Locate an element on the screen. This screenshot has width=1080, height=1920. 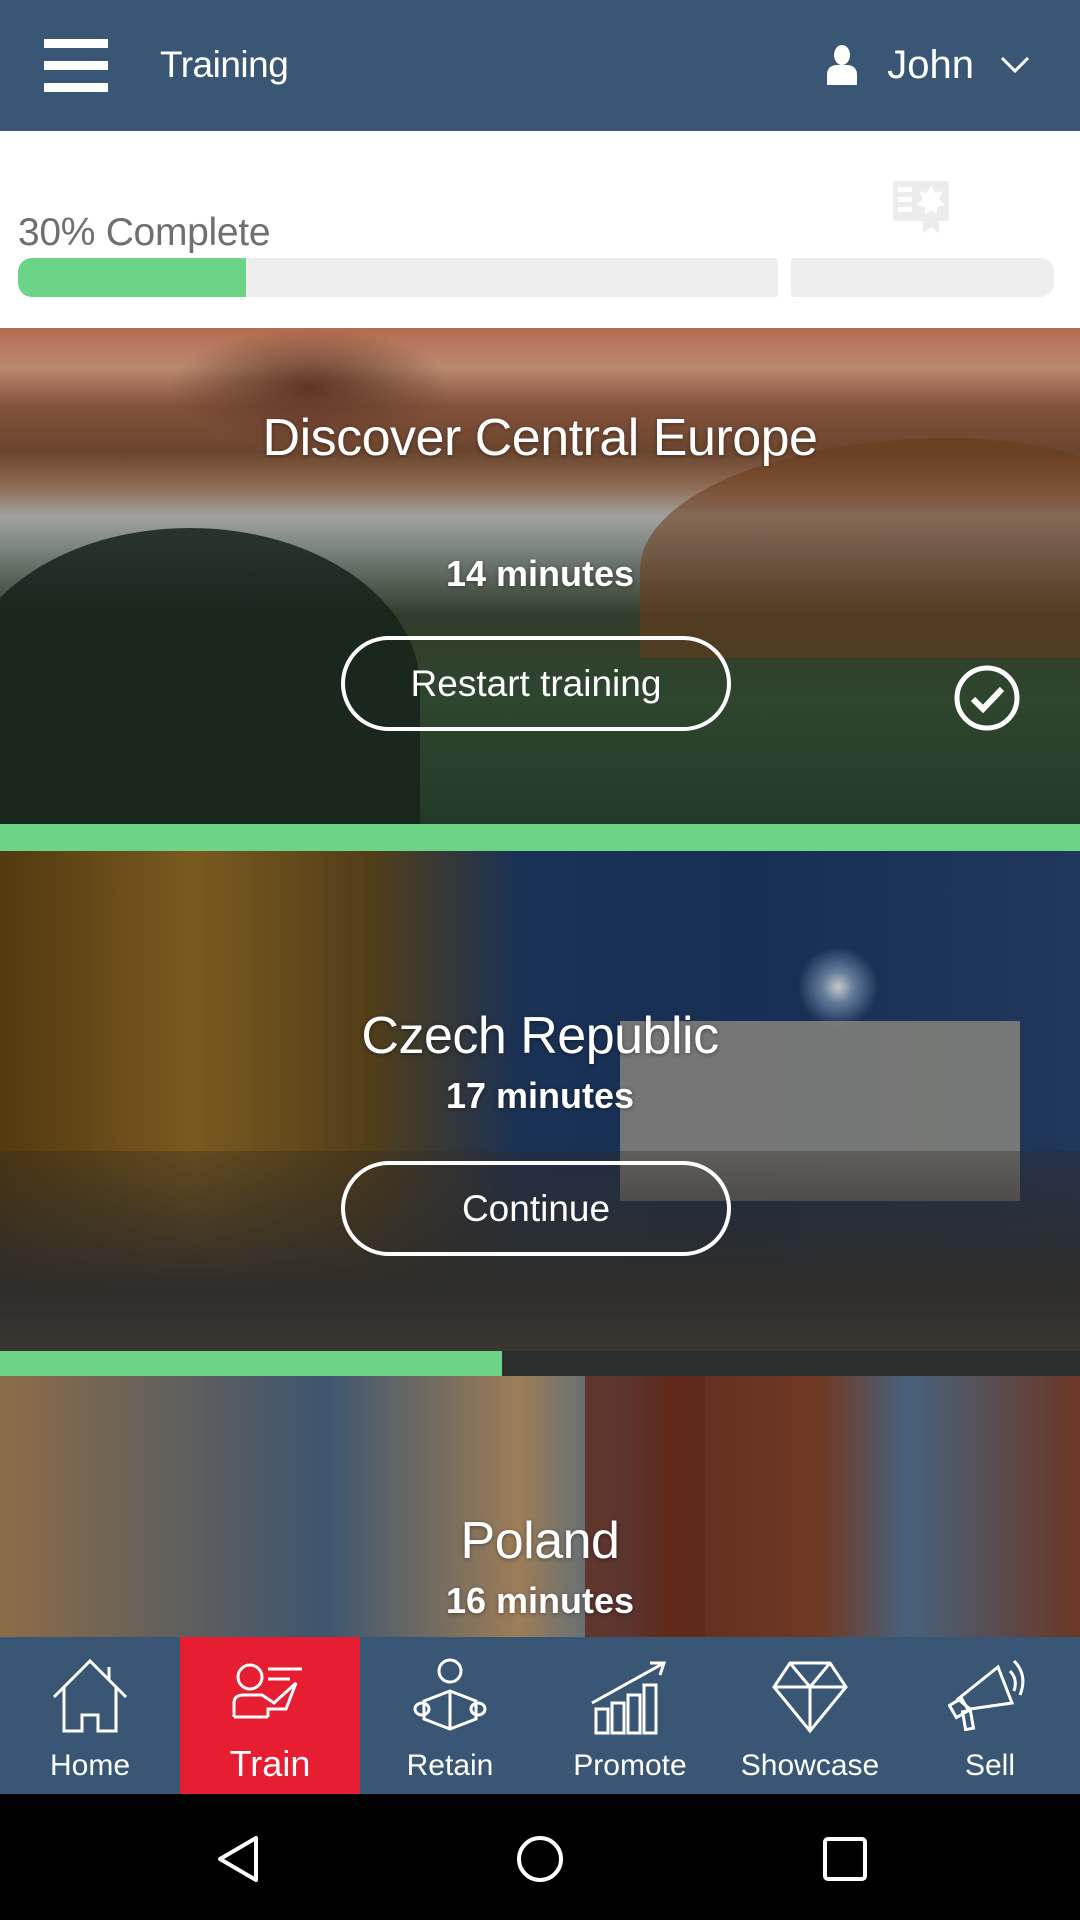
course-card-poland: Poland 16 minutes is located at coordinates (540, 1506).